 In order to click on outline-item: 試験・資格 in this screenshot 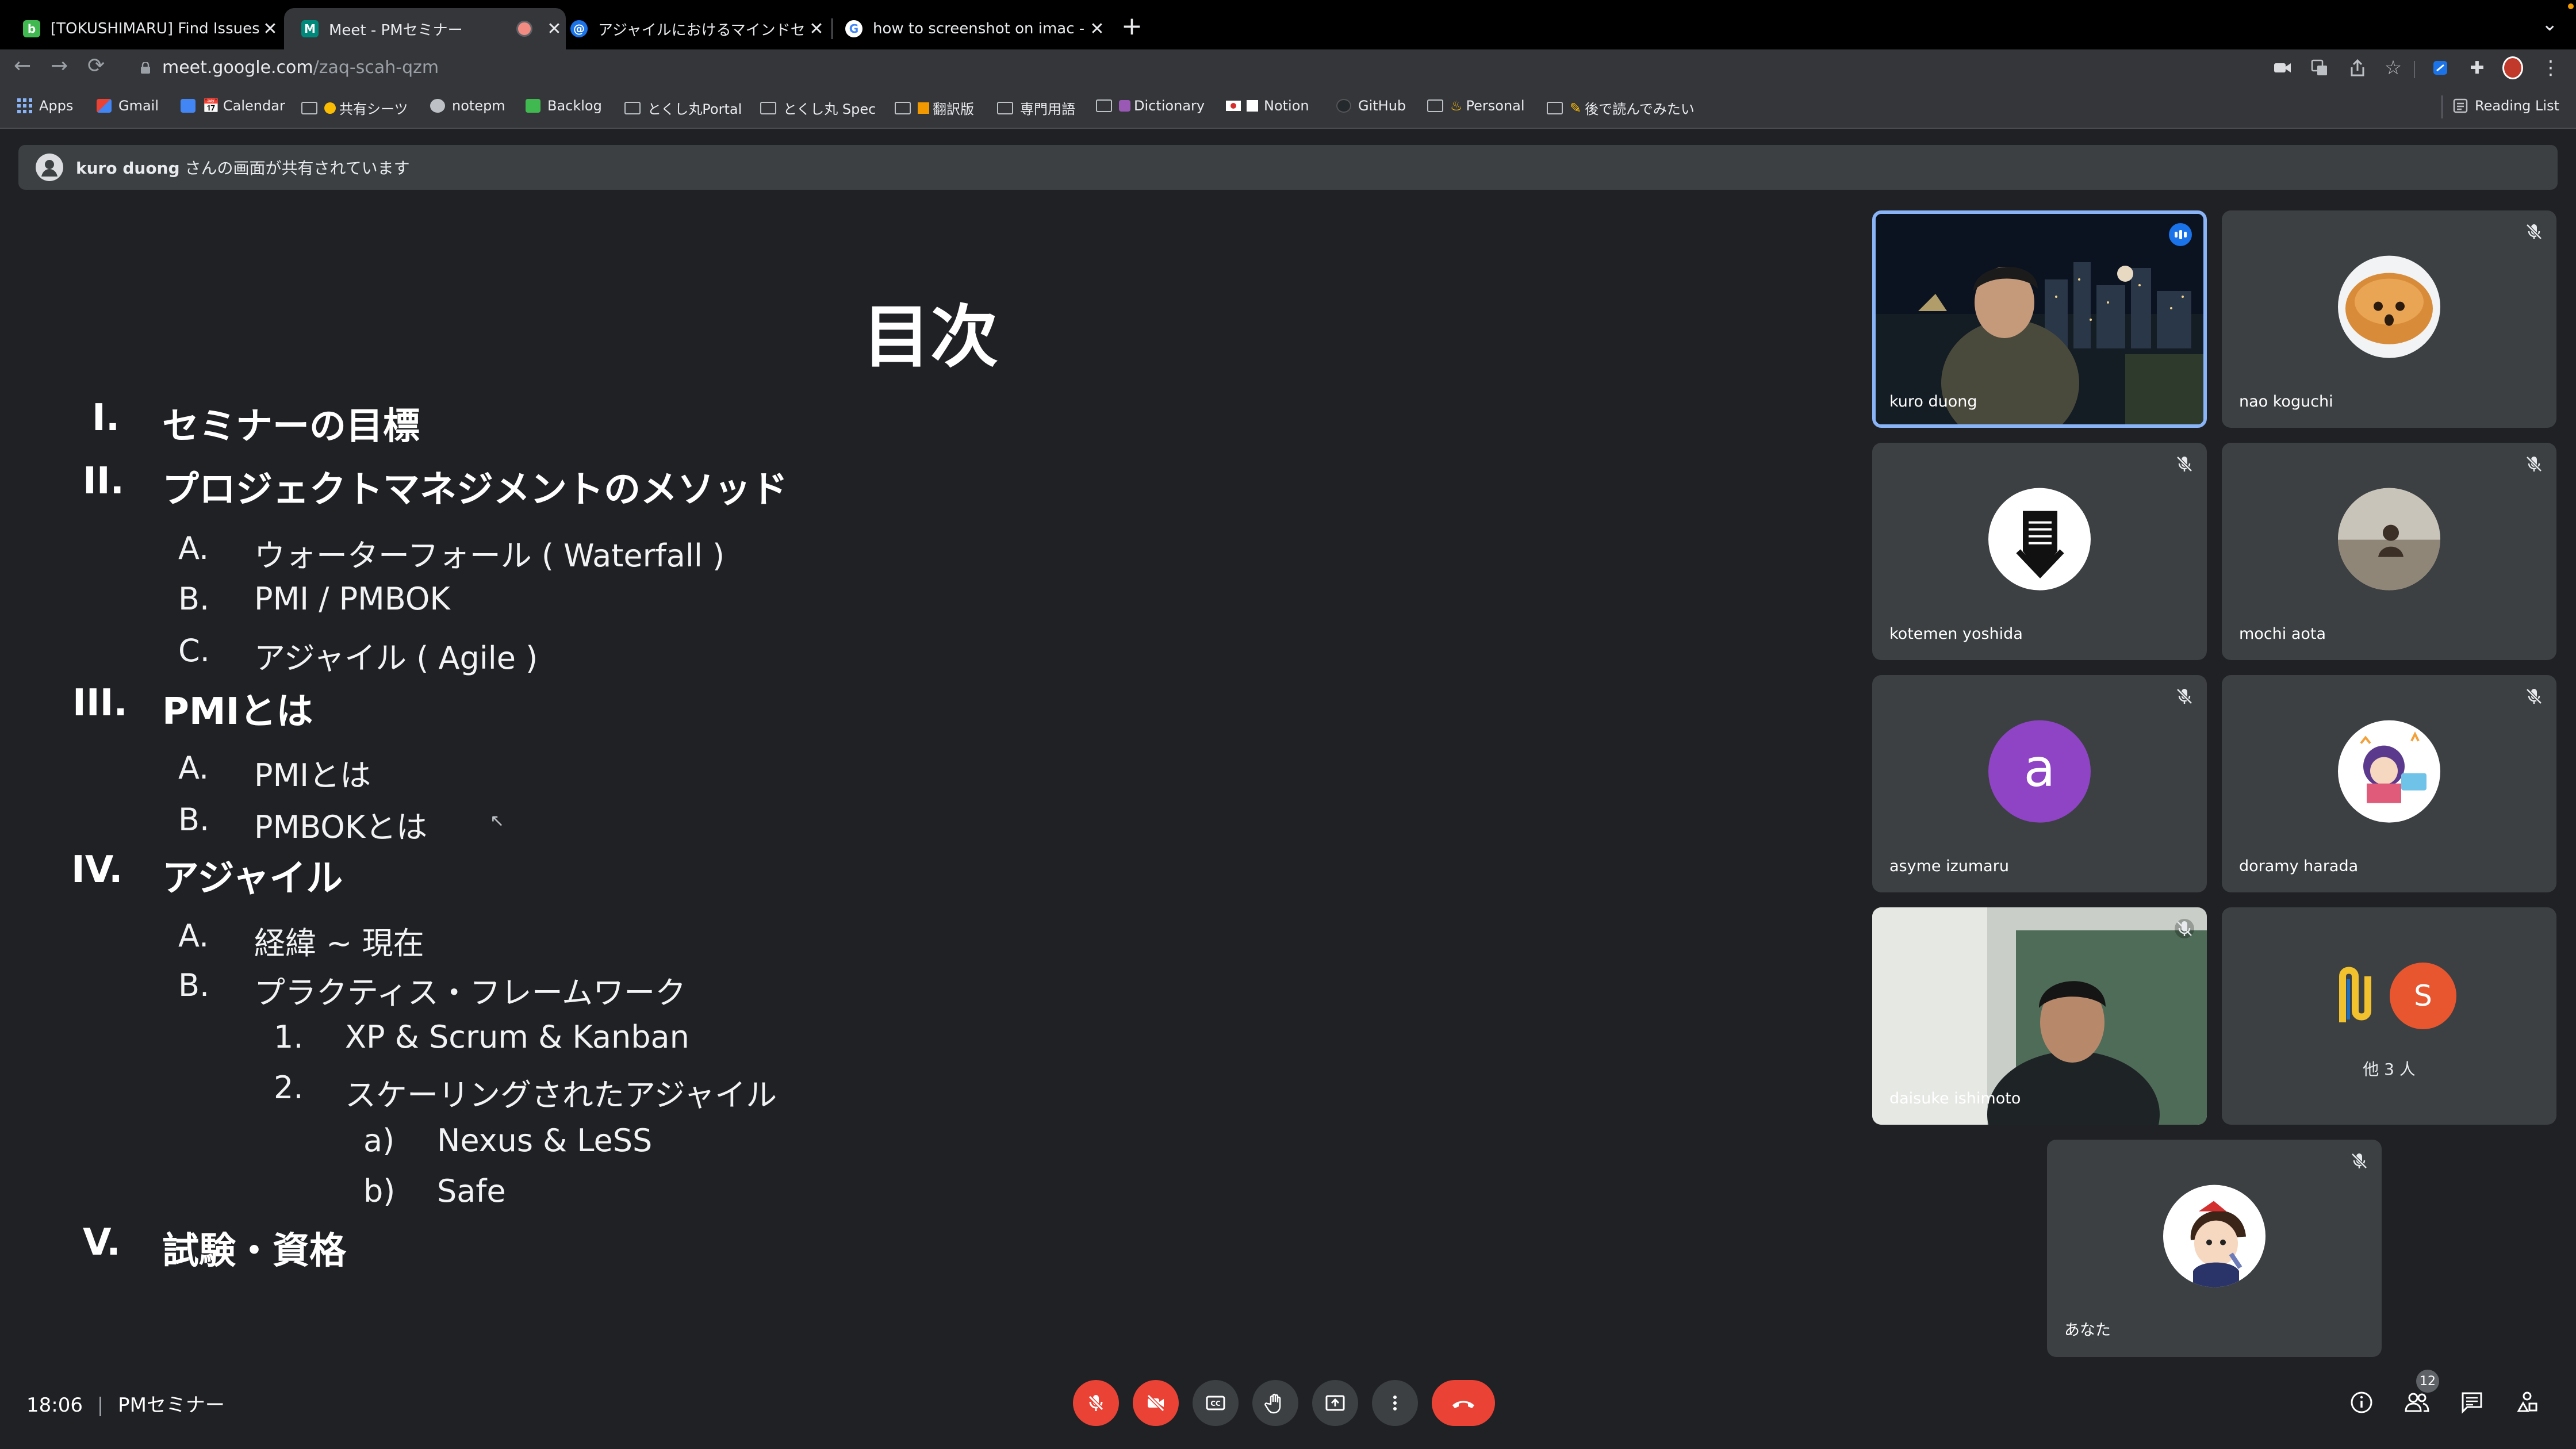, I will do `click(254, 1251)`.